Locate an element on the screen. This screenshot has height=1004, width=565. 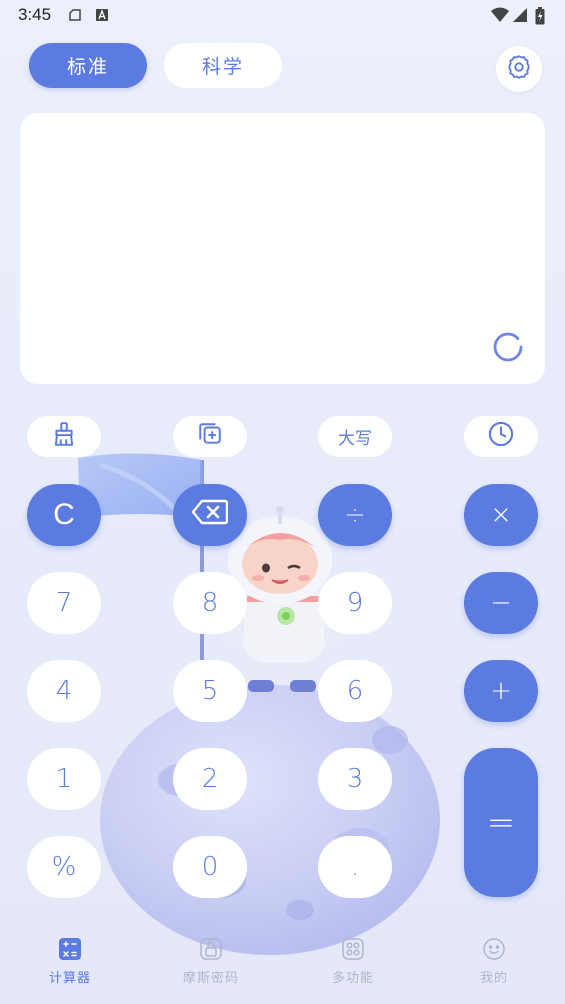
equals-key: = is located at coordinates (501, 822).